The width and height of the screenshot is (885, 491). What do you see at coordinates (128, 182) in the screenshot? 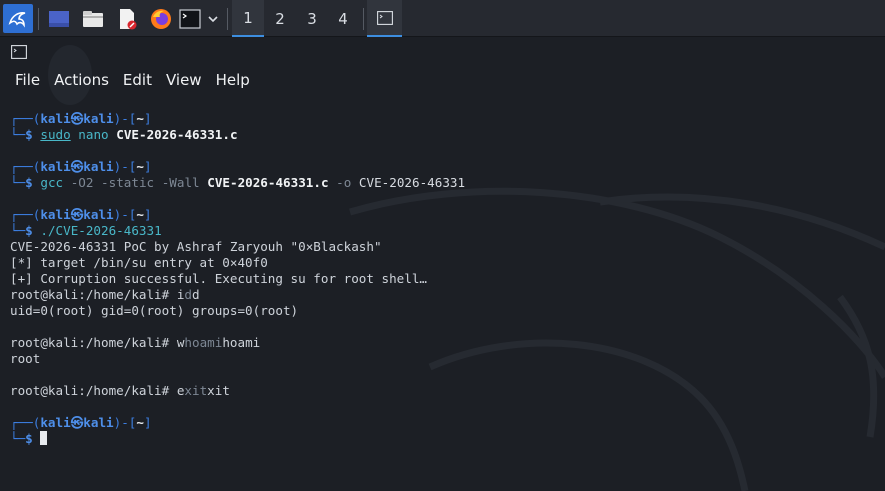
I see `command-argument: -static` at bounding box center [128, 182].